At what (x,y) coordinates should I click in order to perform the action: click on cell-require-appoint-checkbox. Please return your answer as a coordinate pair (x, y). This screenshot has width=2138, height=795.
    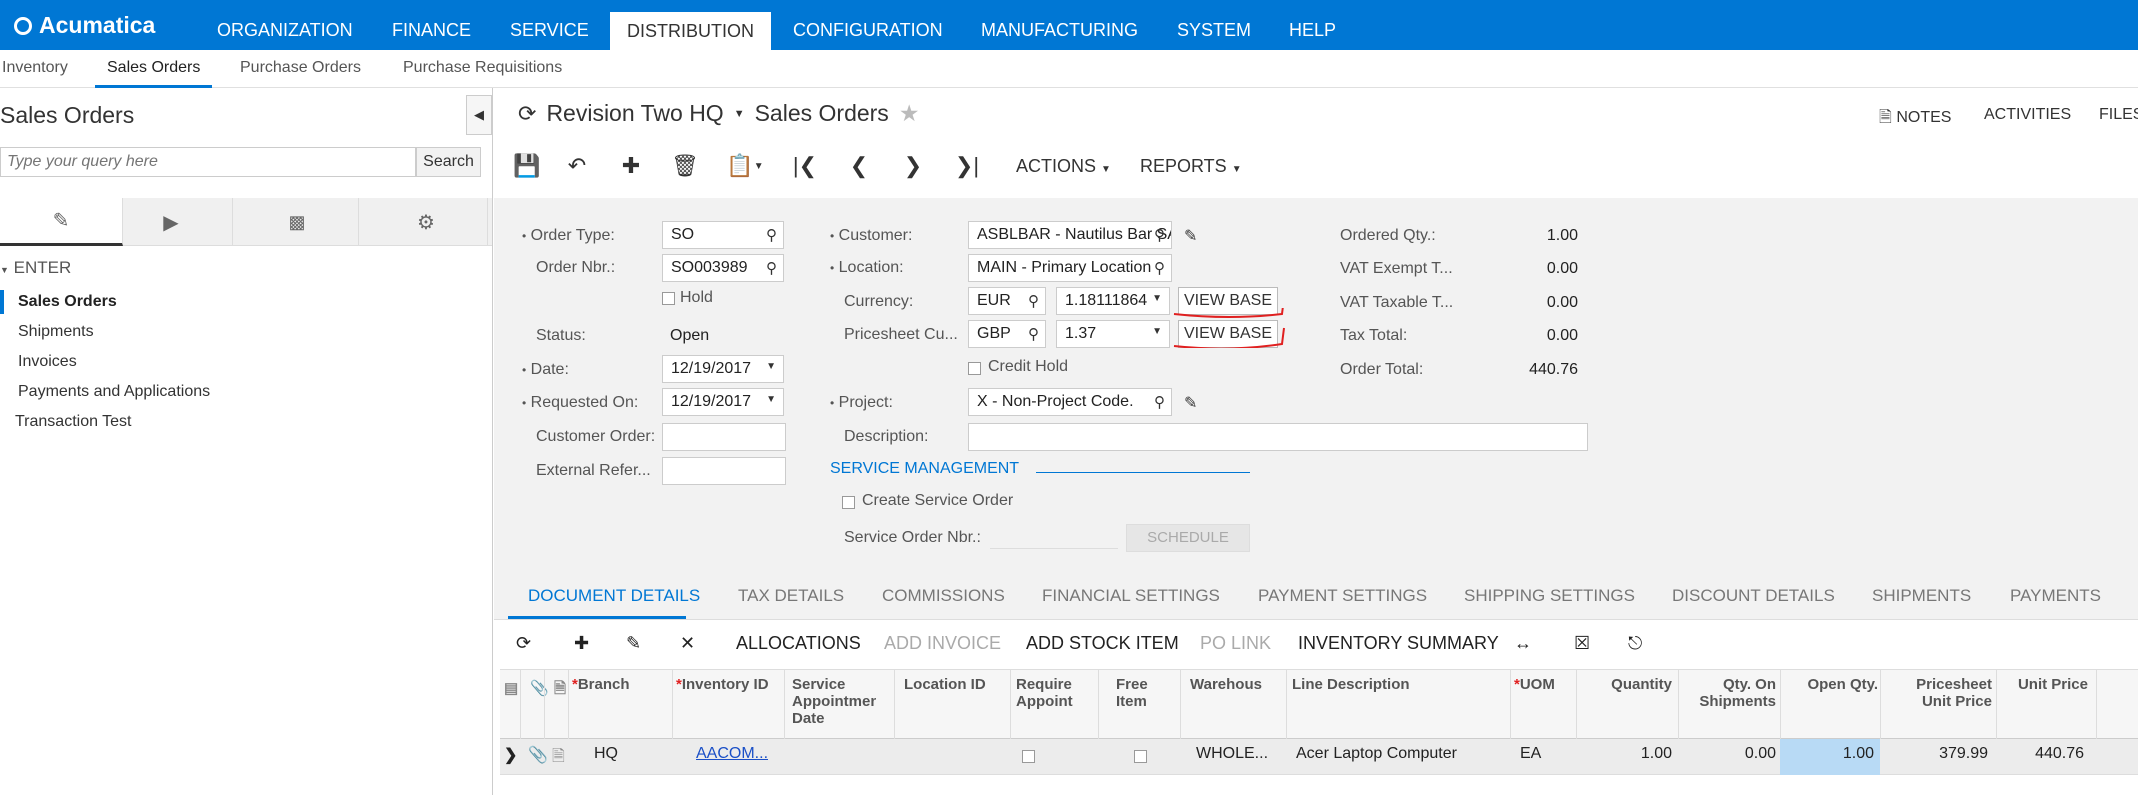
    Looking at the image, I should click on (1028, 756).